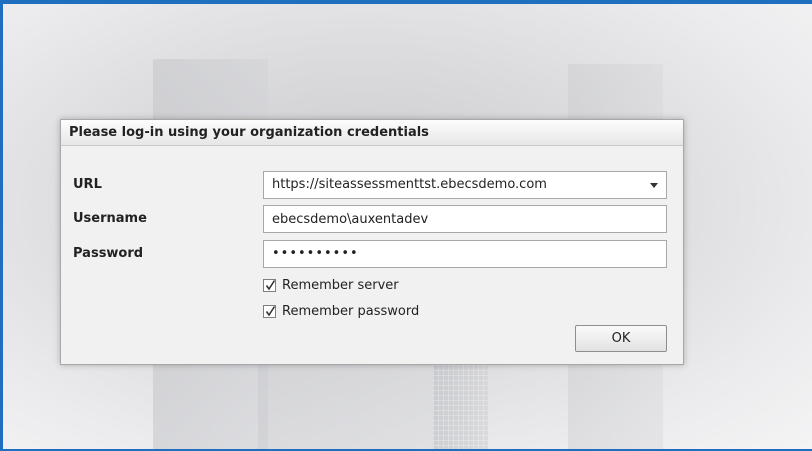 This screenshot has height=451, width=812. I want to click on password-label: Password, so click(108, 253).